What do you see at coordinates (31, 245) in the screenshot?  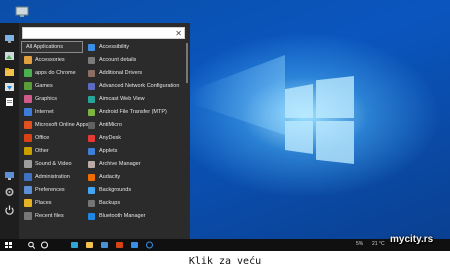 I see `search-icon` at bounding box center [31, 245].